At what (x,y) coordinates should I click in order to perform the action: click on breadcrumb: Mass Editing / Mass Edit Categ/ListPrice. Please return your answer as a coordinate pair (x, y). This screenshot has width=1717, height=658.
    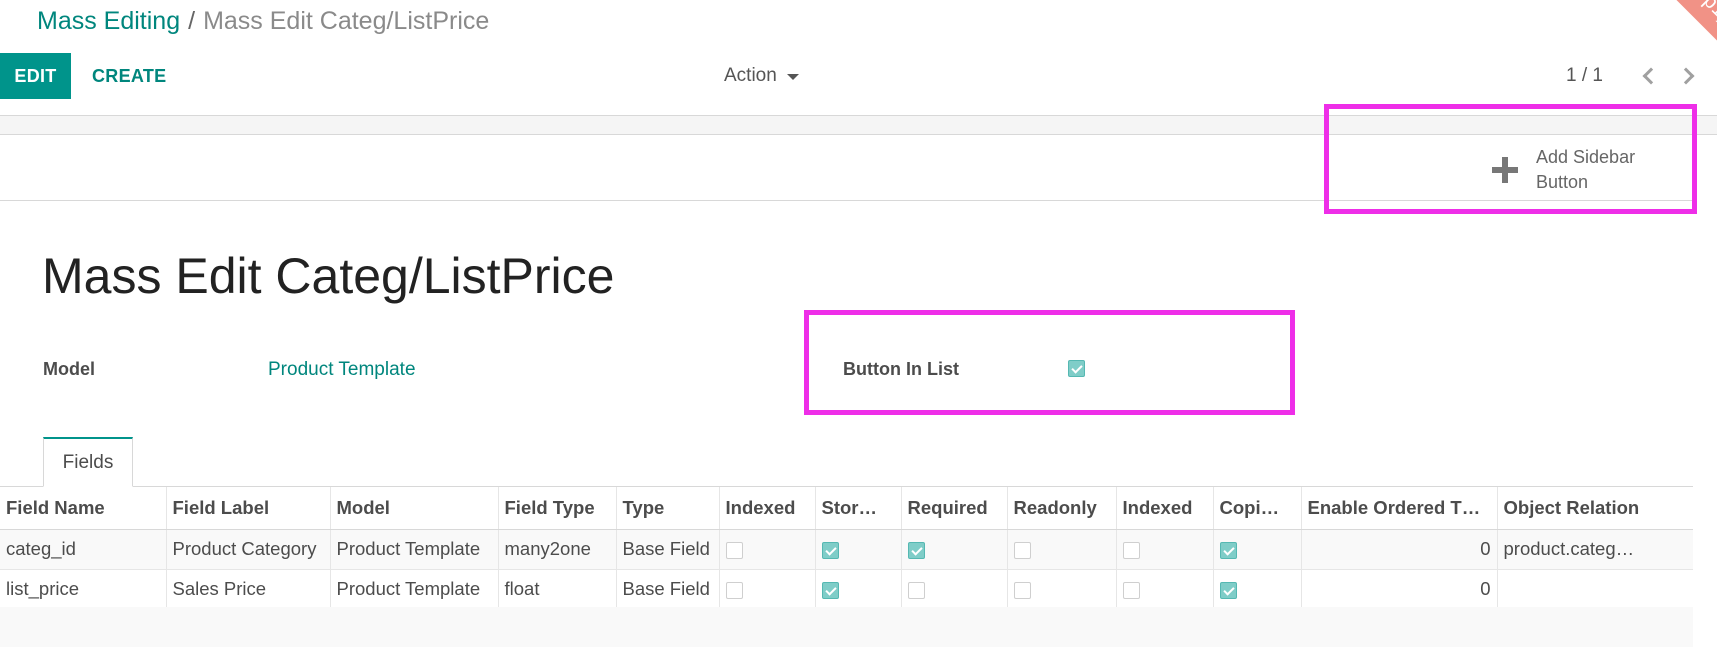
    Looking at the image, I should click on (263, 21).